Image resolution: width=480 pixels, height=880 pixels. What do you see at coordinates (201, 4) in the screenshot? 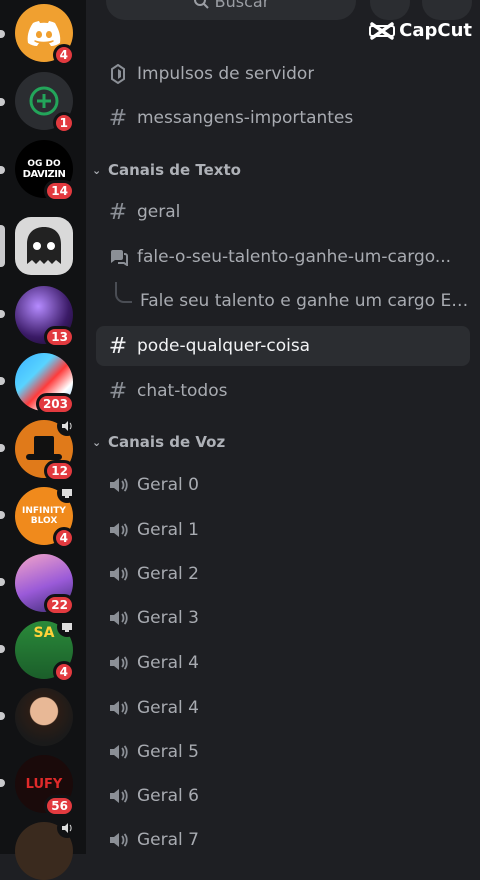
I see `search-icon` at bounding box center [201, 4].